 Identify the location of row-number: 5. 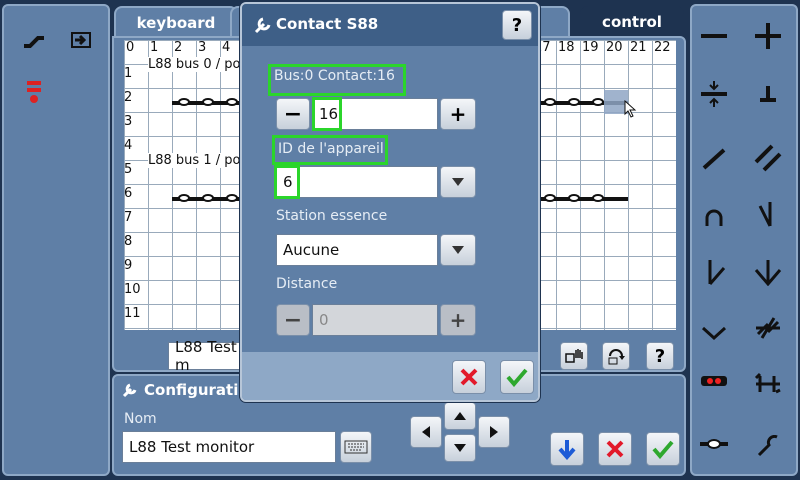
(128, 169).